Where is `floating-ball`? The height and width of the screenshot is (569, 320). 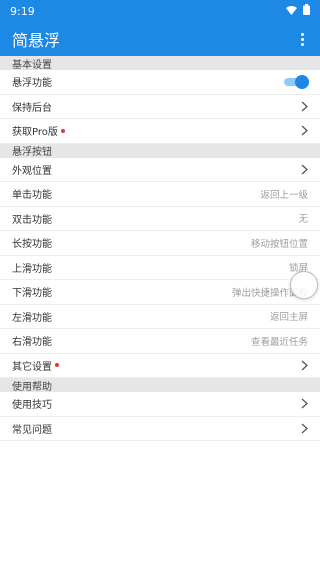 floating-ball is located at coordinates (304, 285).